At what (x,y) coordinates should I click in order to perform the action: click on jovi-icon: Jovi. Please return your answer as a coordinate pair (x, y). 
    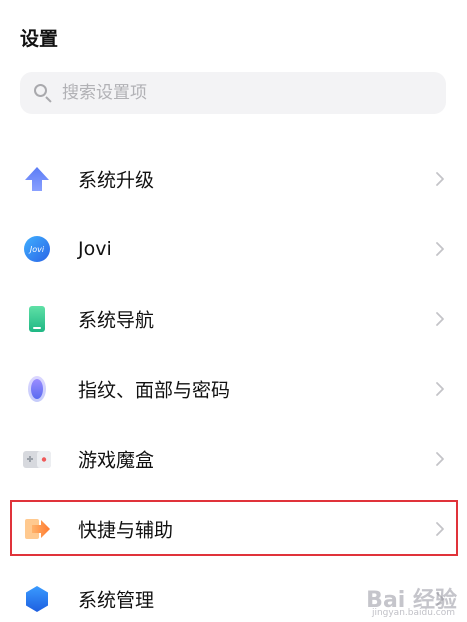
    Looking at the image, I should click on (37, 249).